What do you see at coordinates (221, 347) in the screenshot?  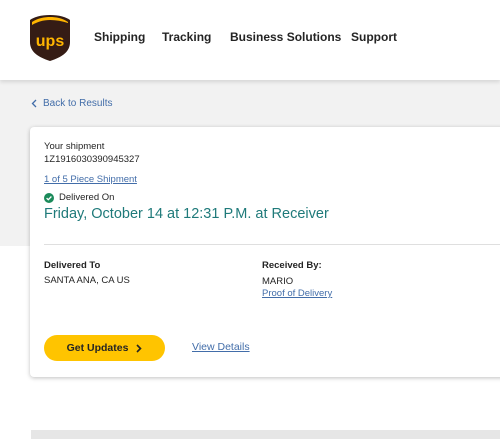 I see `view-details-link: View Details` at bounding box center [221, 347].